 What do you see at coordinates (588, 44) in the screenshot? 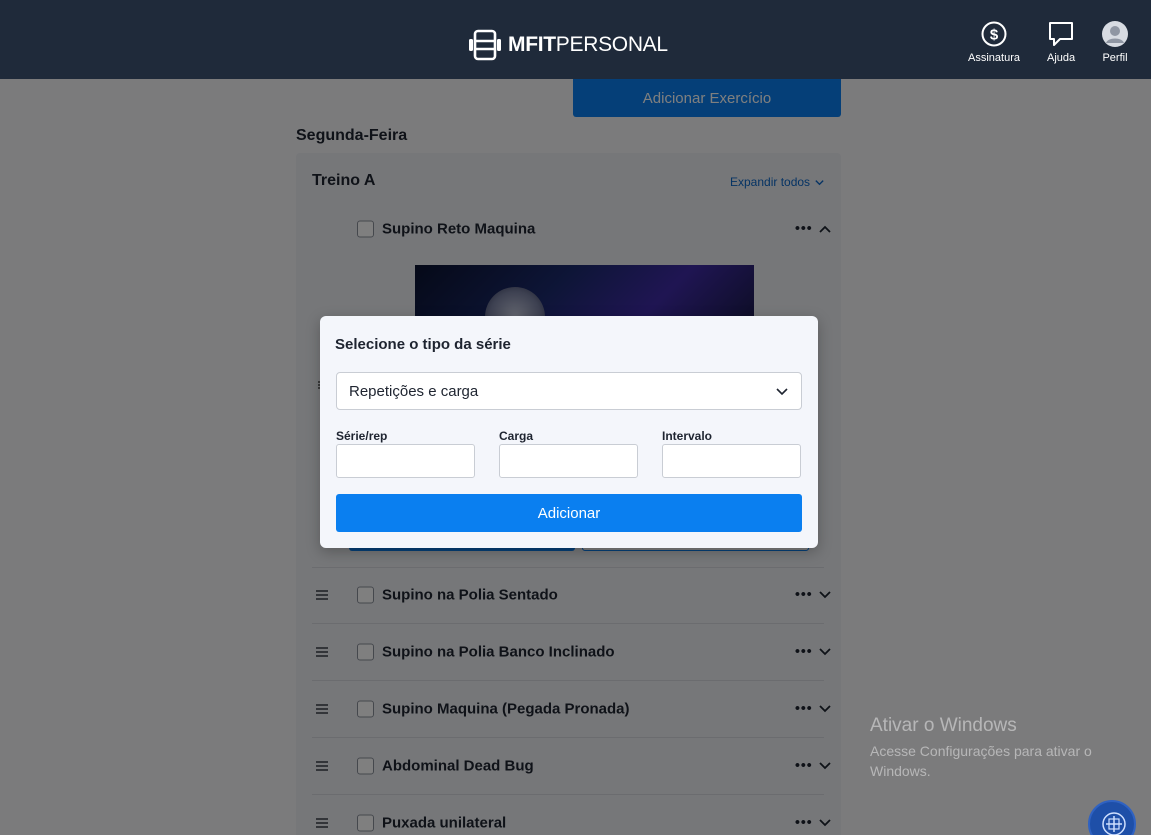
I see `logo-text: MFITPERSONAL` at bounding box center [588, 44].